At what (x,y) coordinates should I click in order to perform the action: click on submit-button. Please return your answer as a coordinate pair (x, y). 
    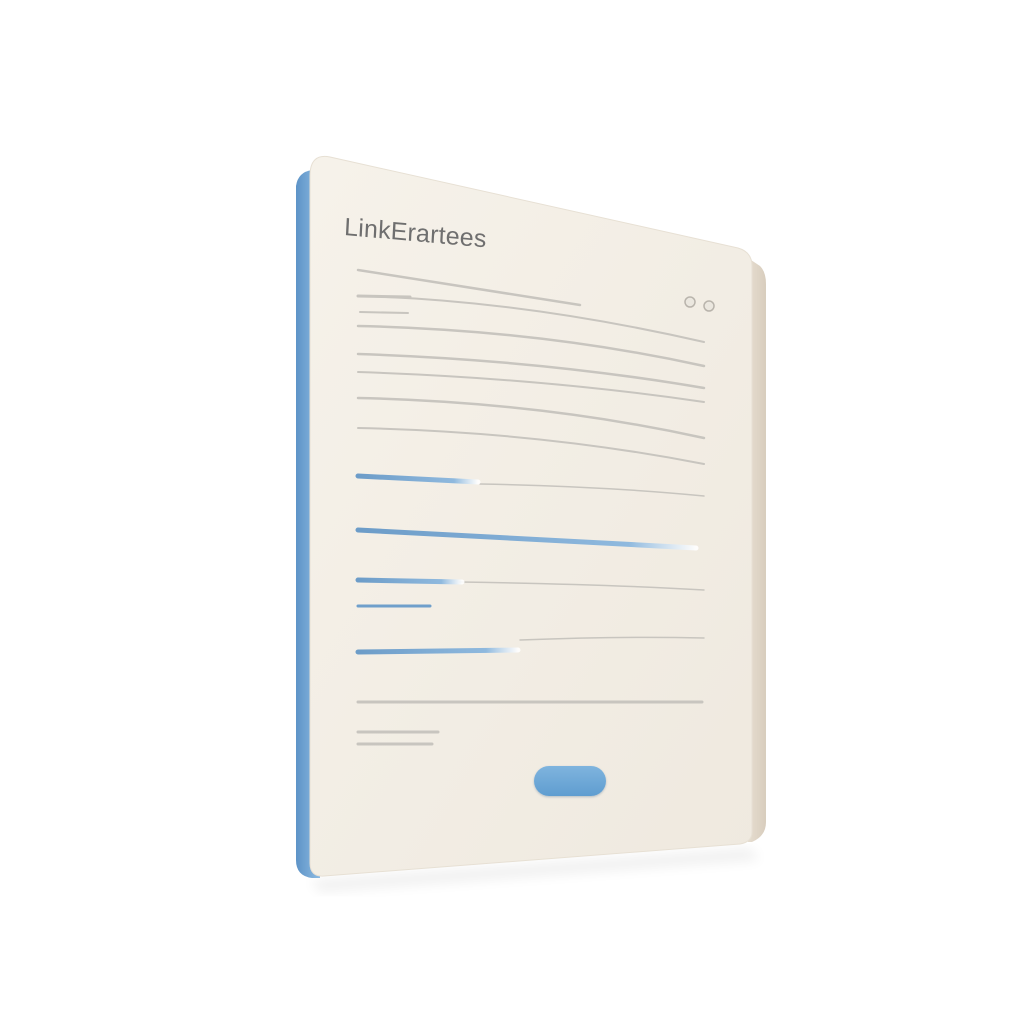
    Looking at the image, I should click on (570, 781).